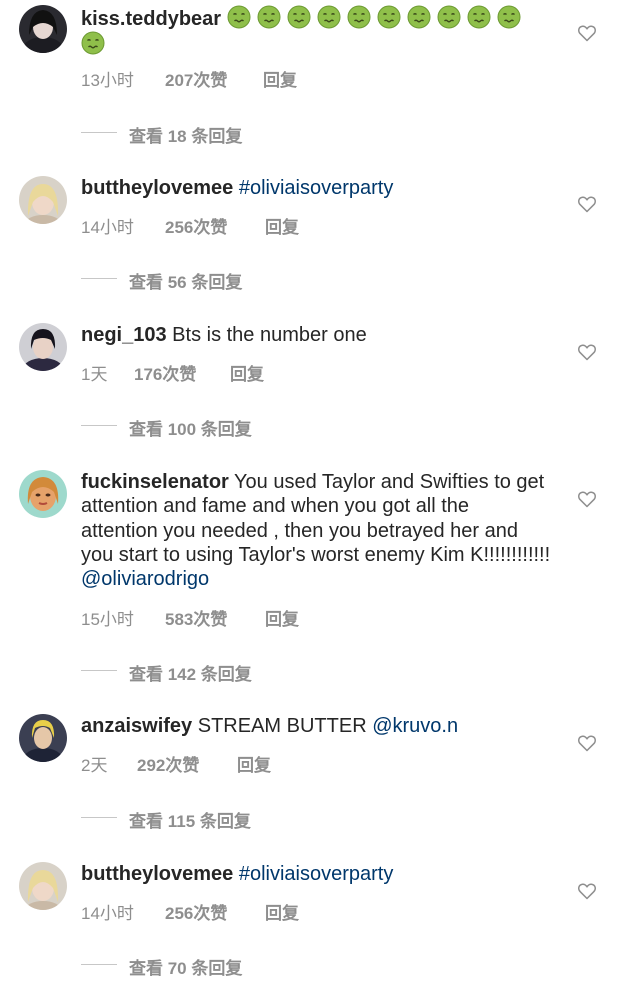 Image resolution: width=629 pixels, height=1000 pixels. What do you see at coordinates (94, 765) in the screenshot?
I see `comment-time: 2天` at bounding box center [94, 765].